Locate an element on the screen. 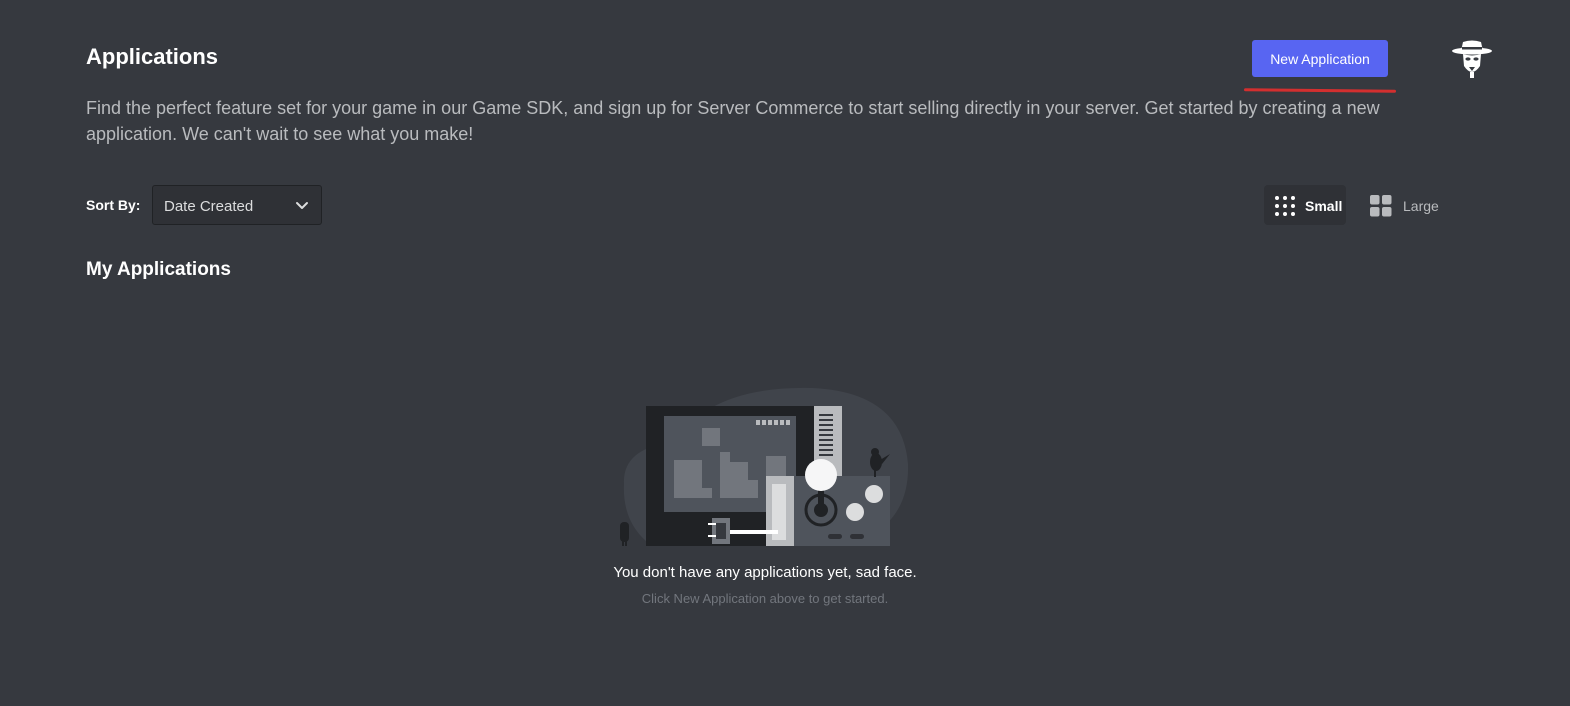 The image size is (1570, 706). user-avatar is located at coordinates (1472, 59).